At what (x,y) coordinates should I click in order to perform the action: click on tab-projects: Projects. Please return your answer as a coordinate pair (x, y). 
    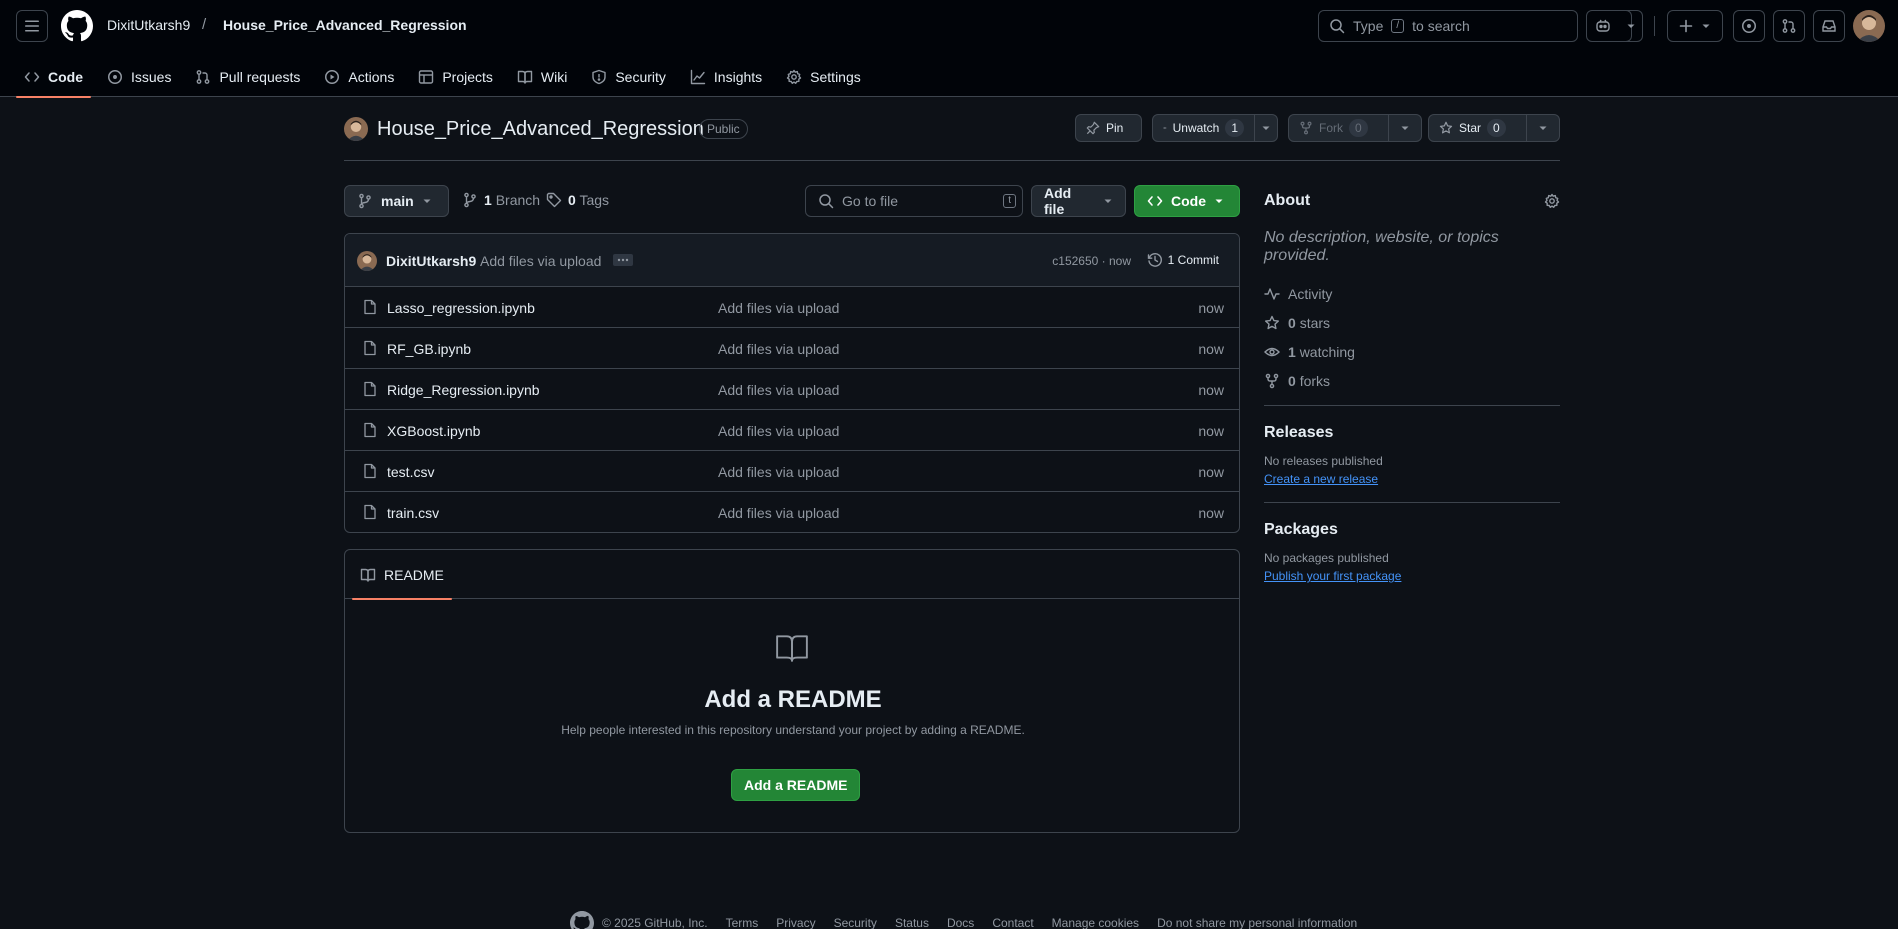
    Looking at the image, I should click on (455, 76).